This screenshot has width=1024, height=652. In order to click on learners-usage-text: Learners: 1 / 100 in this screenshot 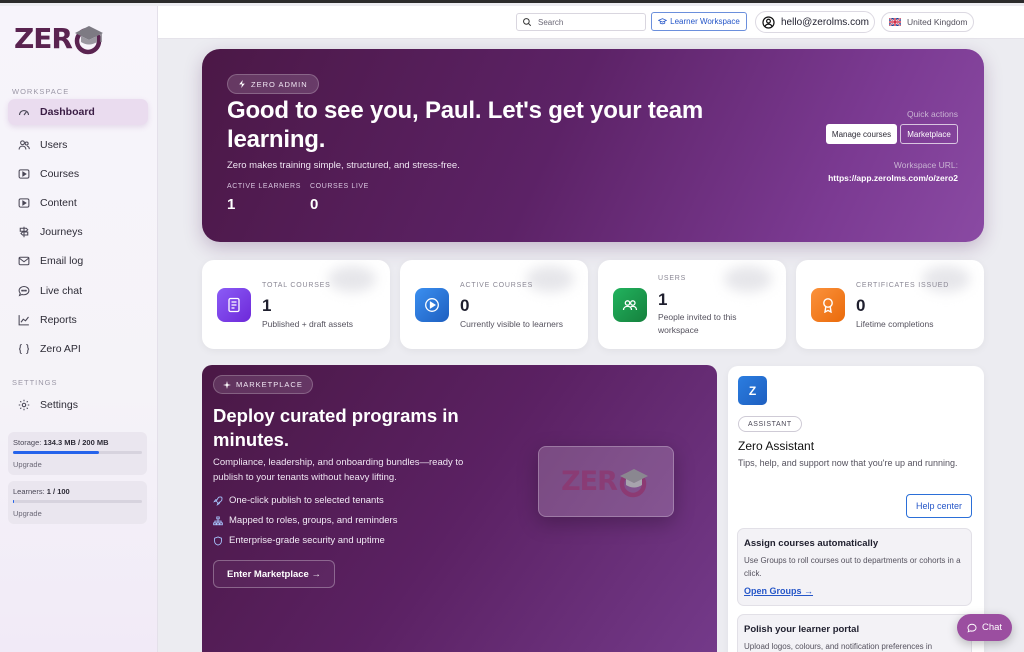, I will do `click(77, 491)`.